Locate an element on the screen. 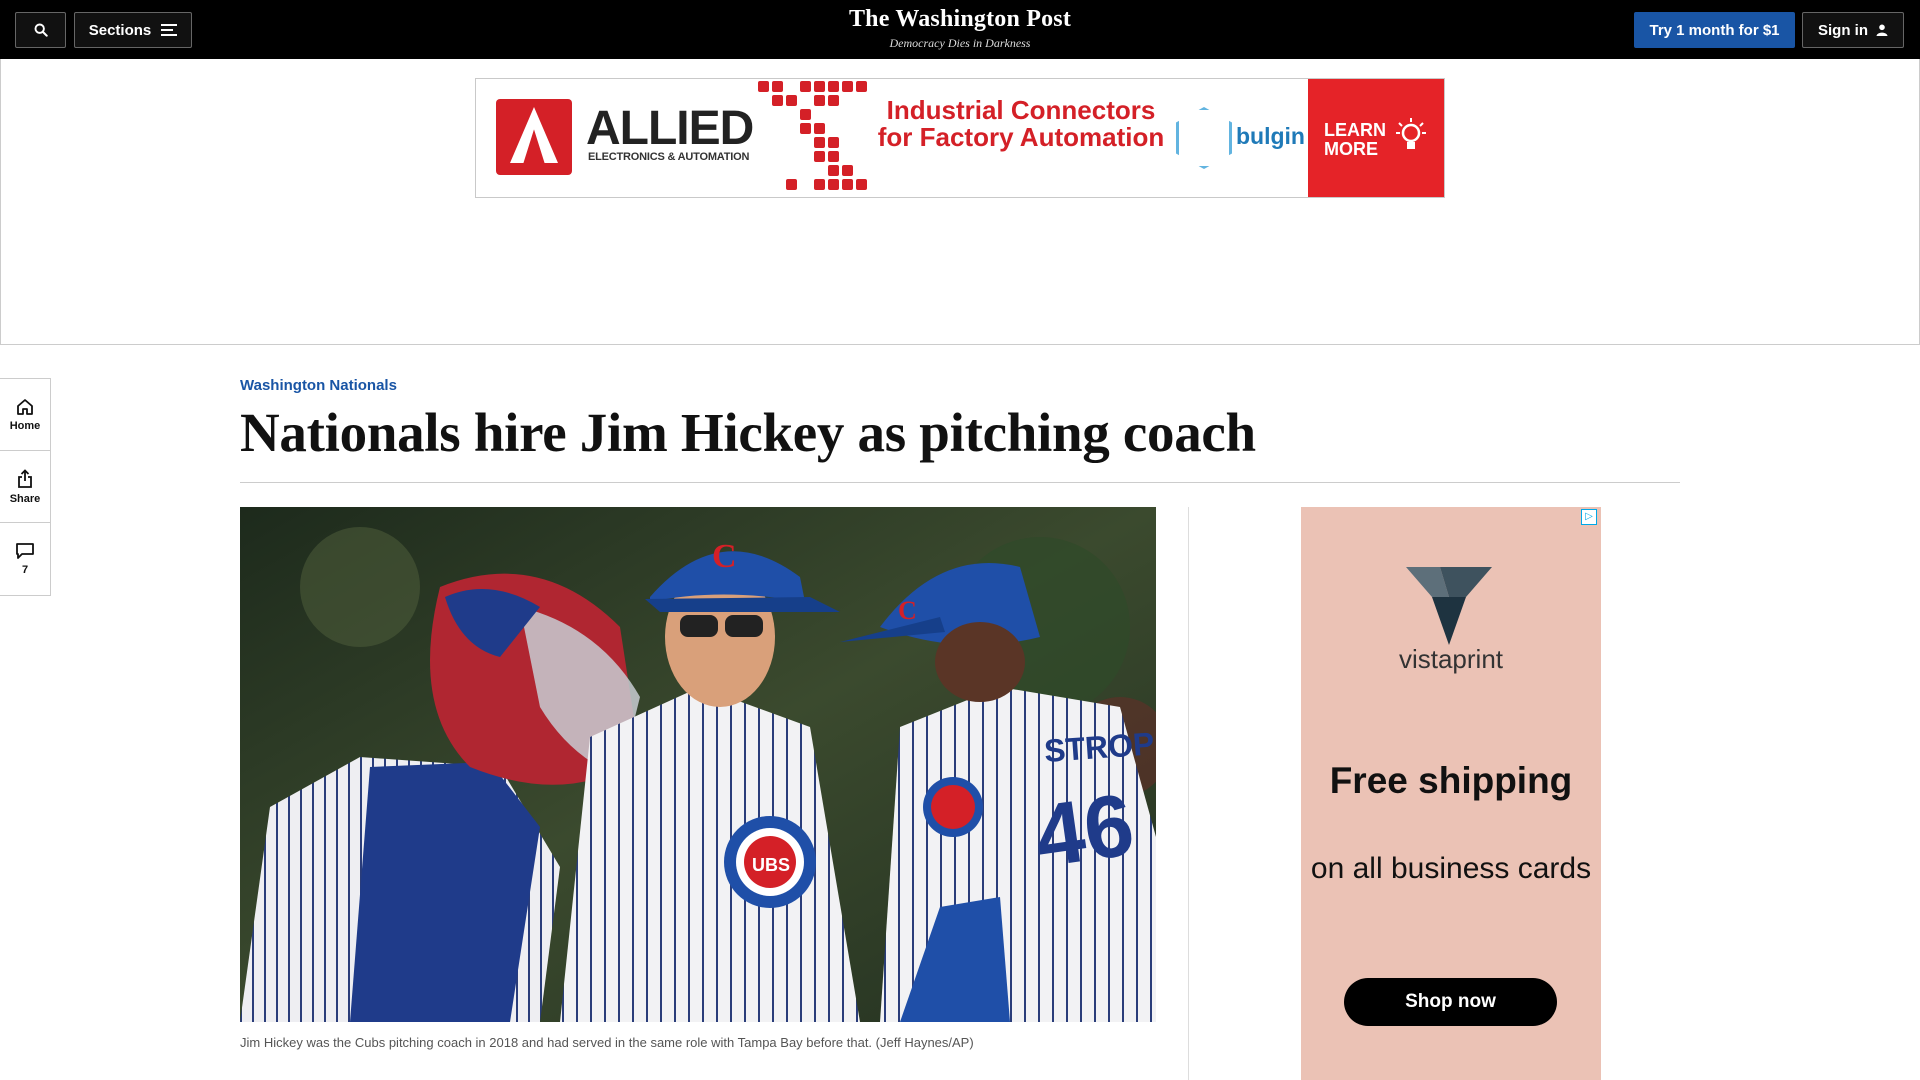 The image size is (1920, 1080). ad-learn-more-button: LEARN MORE is located at coordinates (1376, 138).